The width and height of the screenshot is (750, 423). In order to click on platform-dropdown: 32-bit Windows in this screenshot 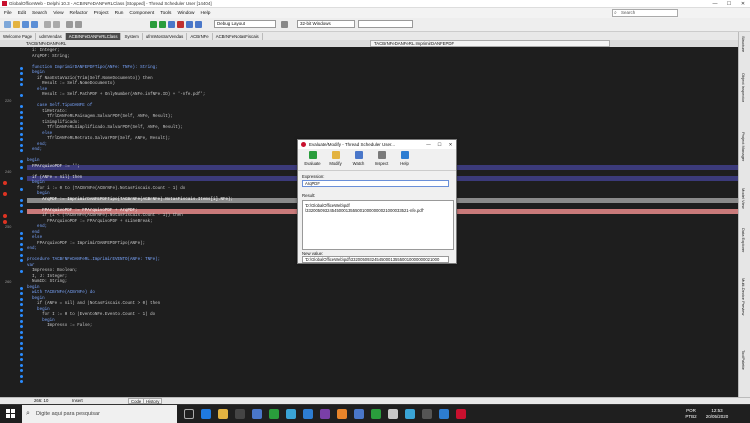, I will do `click(326, 24)`.